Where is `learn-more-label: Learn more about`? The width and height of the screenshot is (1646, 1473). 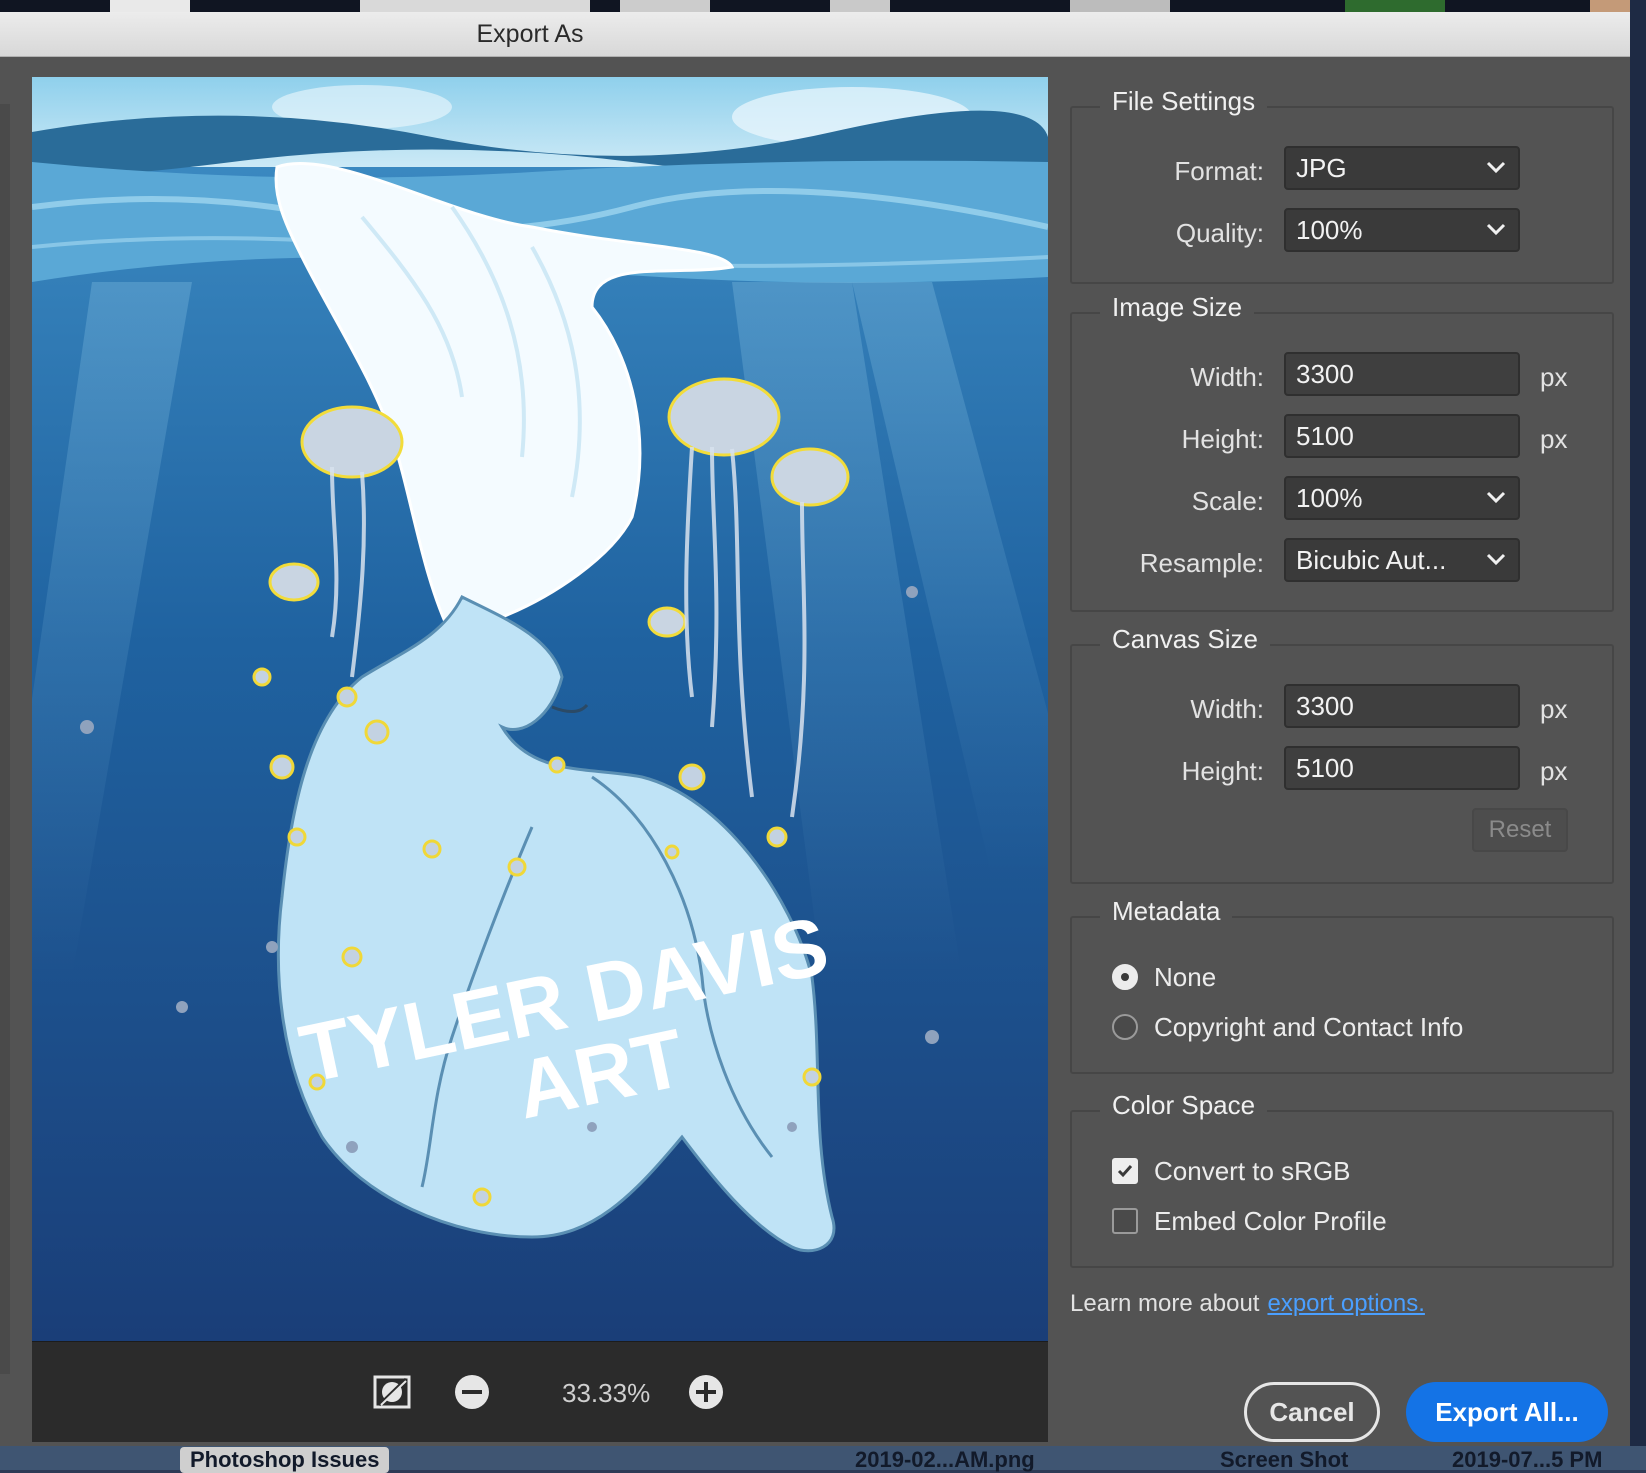 learn-more-label: Learn more about is located at coordinates (1165, 1303).